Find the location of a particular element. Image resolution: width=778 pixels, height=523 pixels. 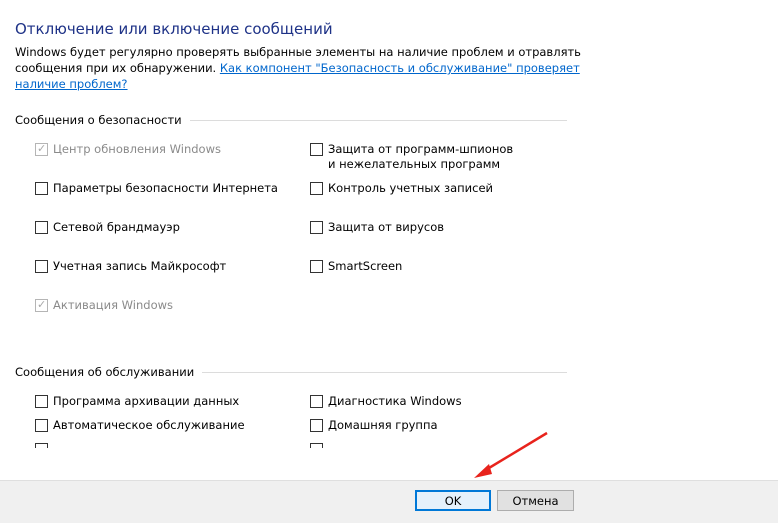

arrow-head is located at coordinates (483, 471).